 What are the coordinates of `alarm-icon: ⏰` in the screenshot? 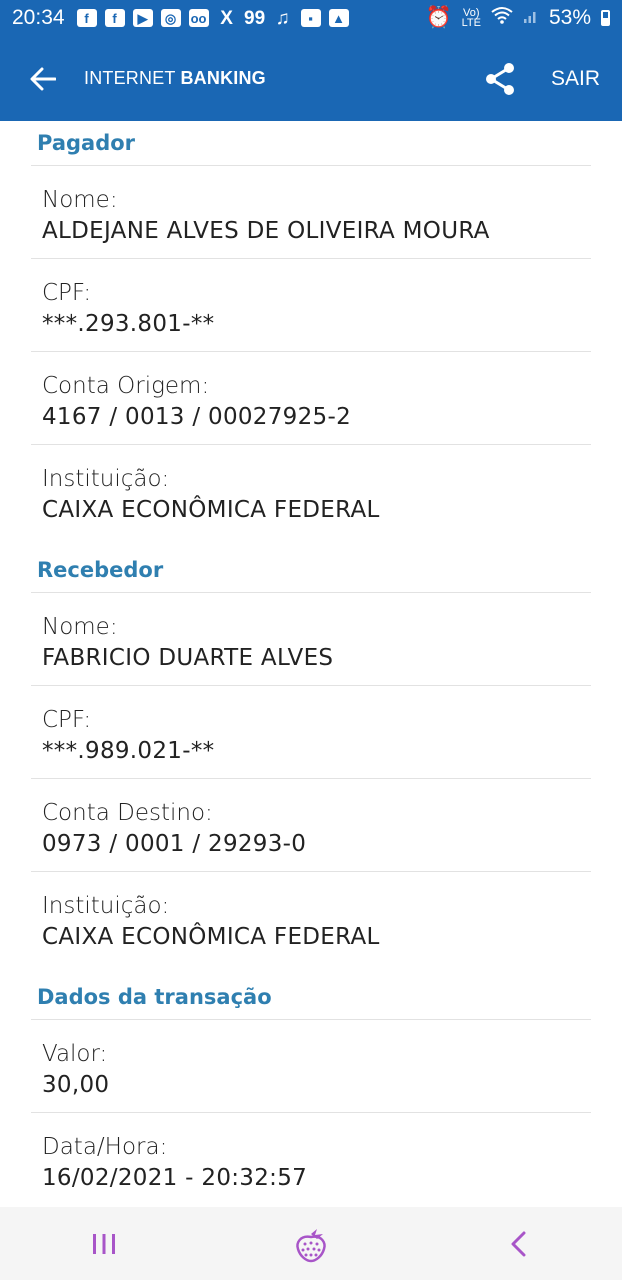 It's located at (438, 17).